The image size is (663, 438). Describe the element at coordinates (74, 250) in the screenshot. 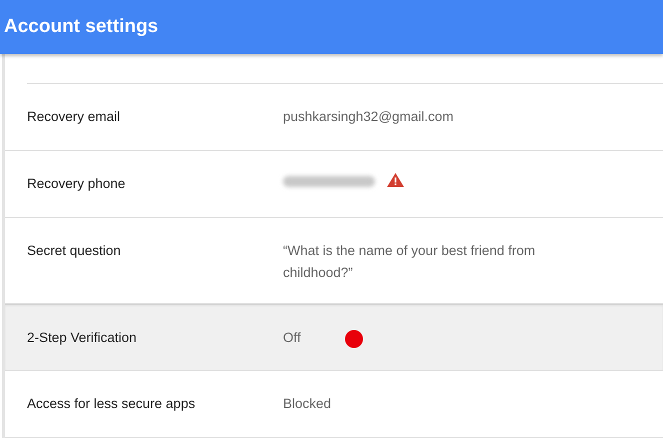

I see `setting-label: Secret question` at that location.